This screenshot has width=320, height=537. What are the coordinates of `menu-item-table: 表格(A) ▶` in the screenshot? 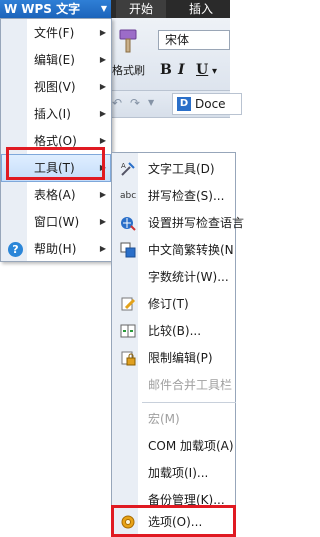 It's located at (56, 195).